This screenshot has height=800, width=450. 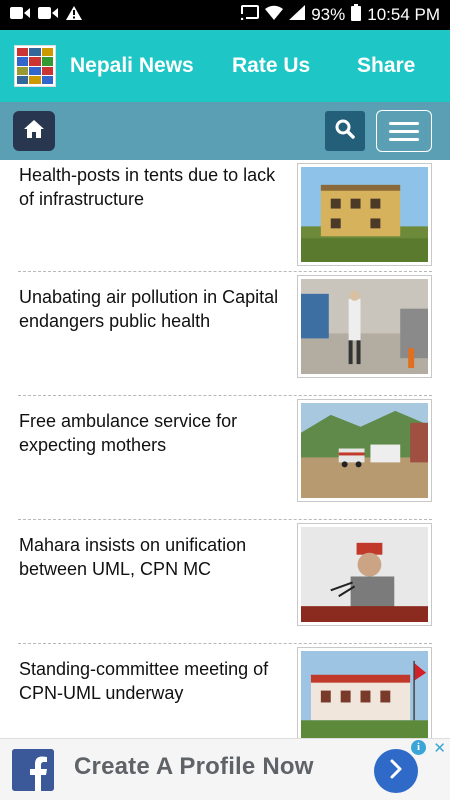 I want to click on ad-close-icon: ✕, so click(x=439, y=748).